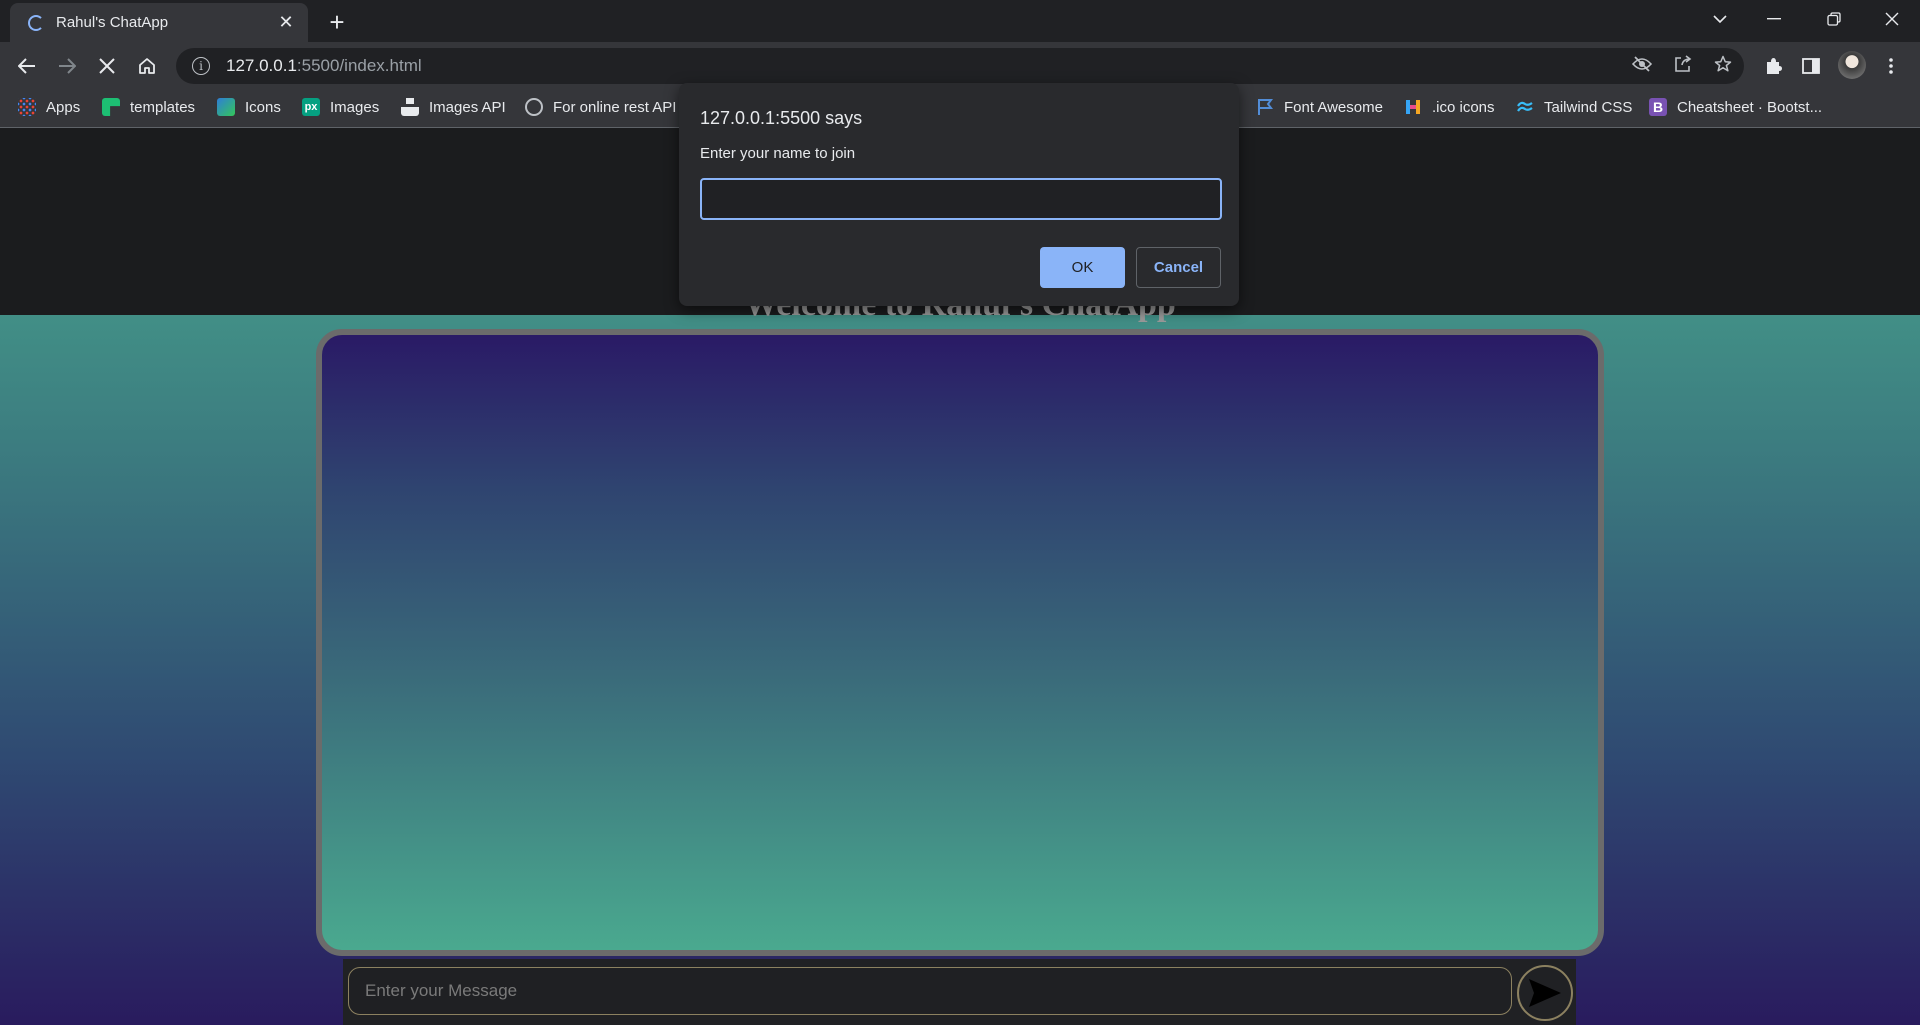 The width and height of the screenshot is (1920, 1025). What do you see at coordinates (1413, 107) in the screenshot?
I see `ico-icon` at bounding box center [1413, 107].